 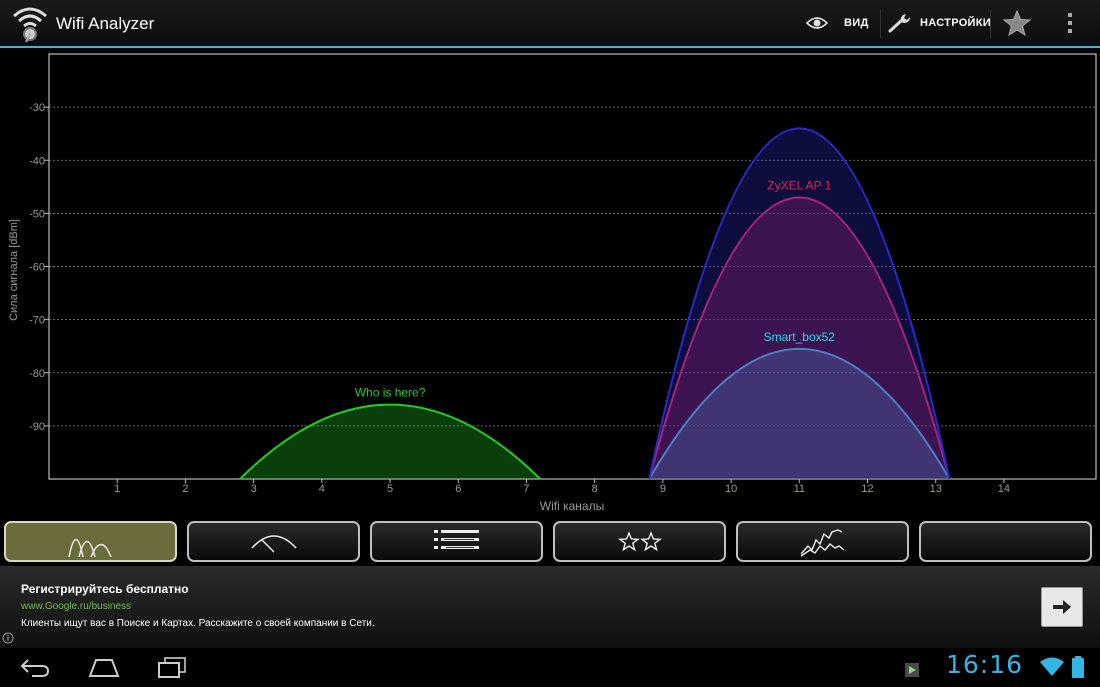 I want to click on home-icon, so click(x=104, y=667).